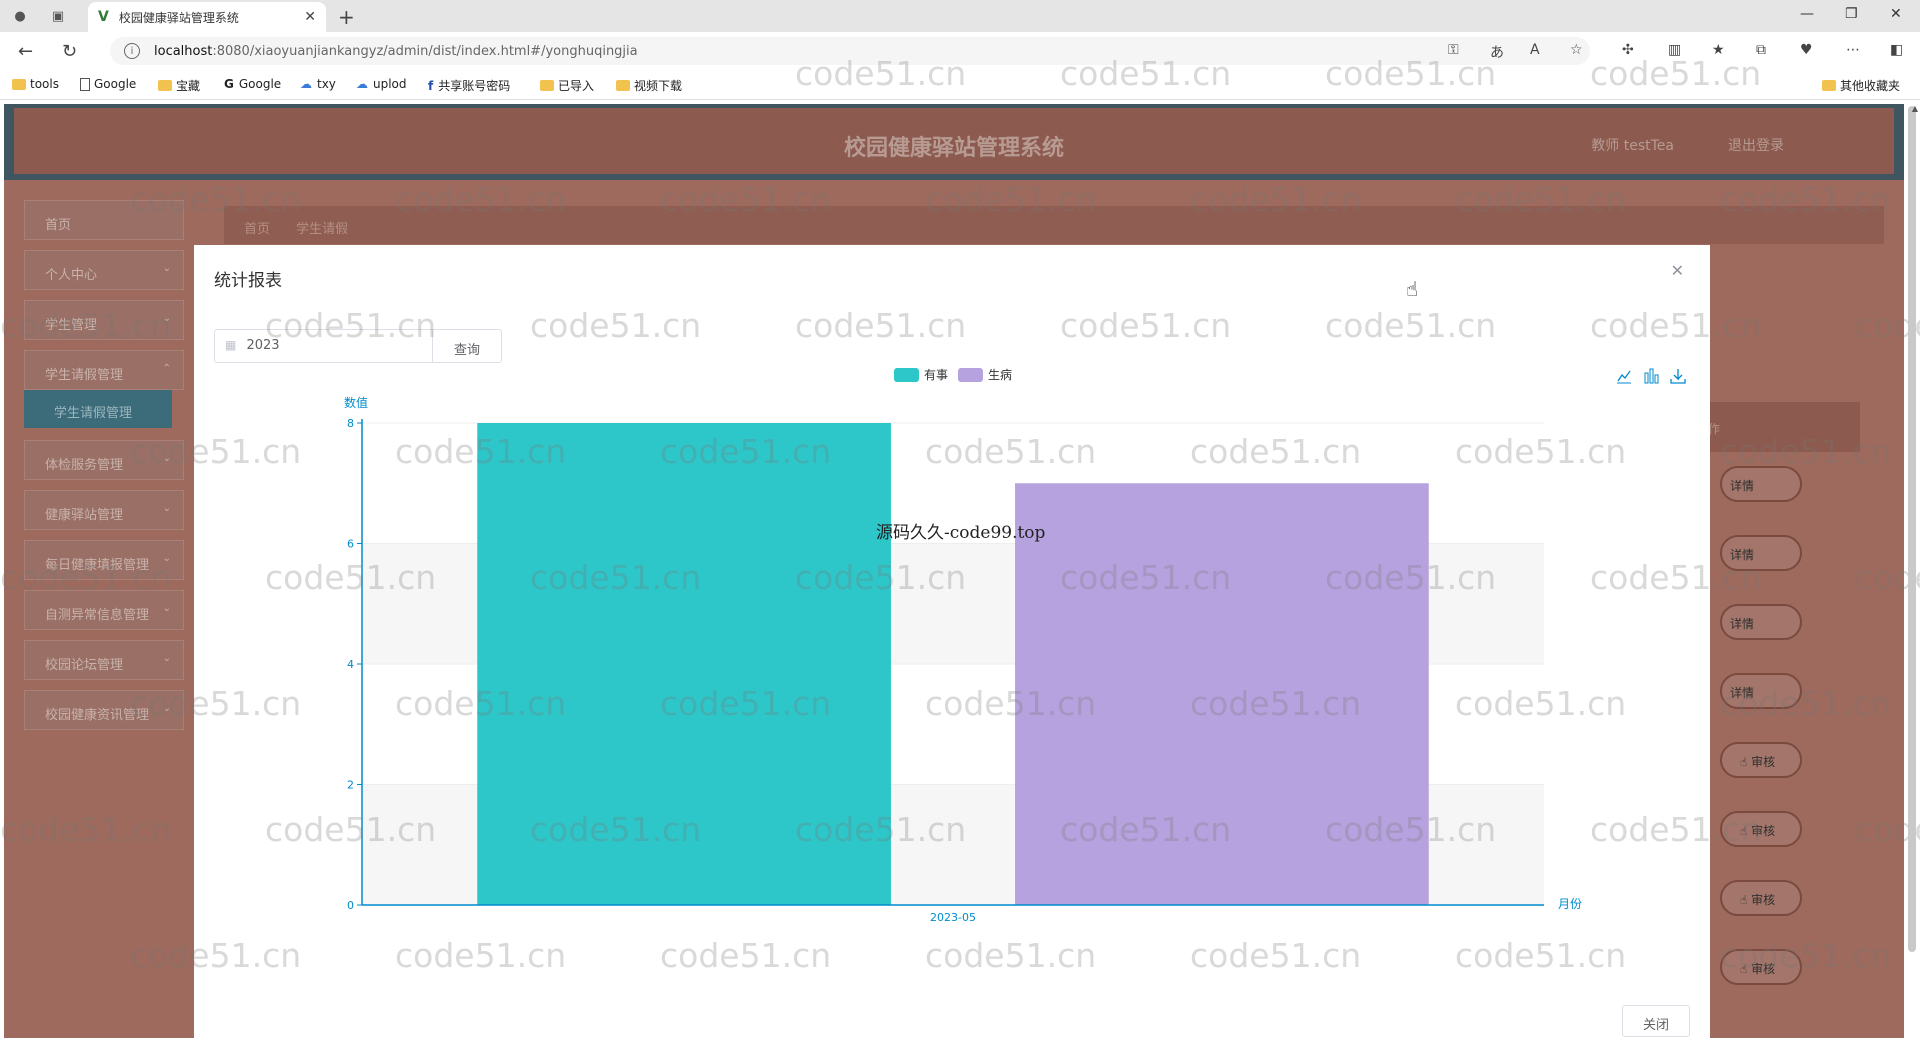  I want to click on close-button: 关闭, so click(1656, 1021).